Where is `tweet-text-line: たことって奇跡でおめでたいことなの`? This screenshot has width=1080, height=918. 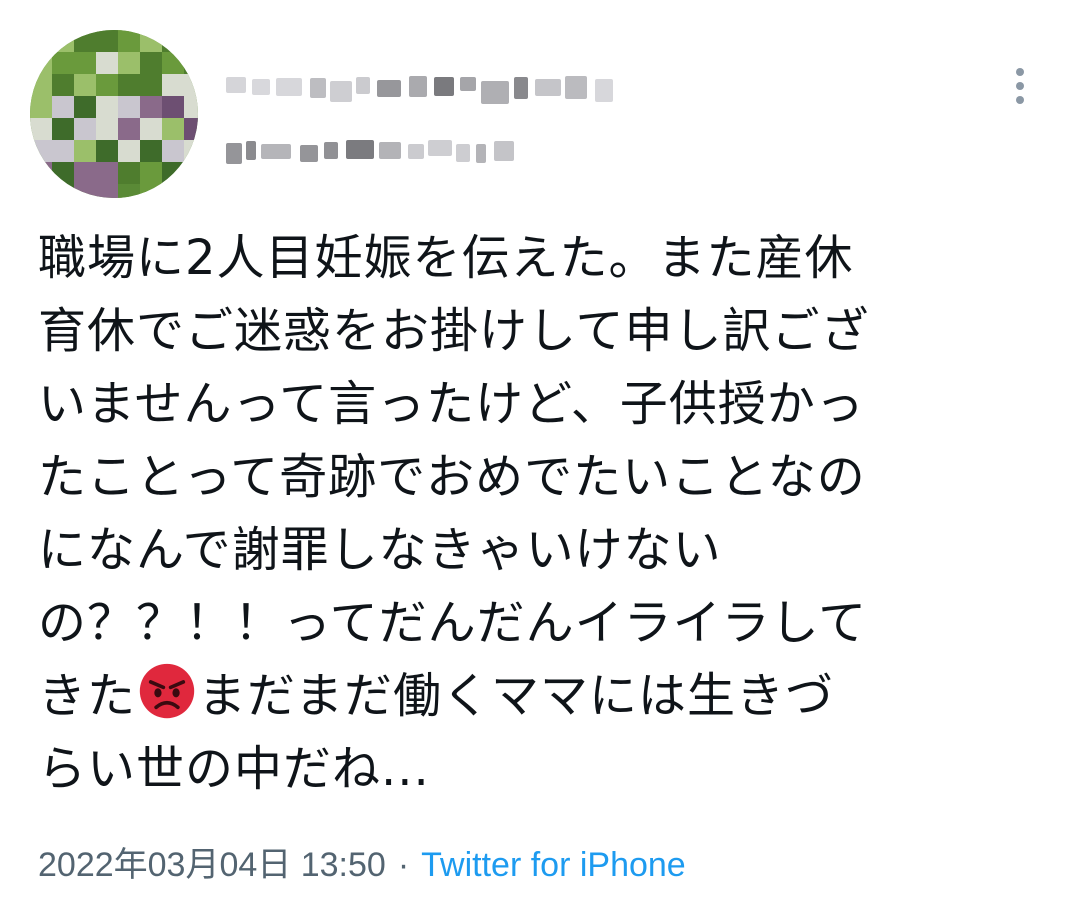 tweet-text-line: たことって奇跡でおめでたいことなの is located at coordinates (452, 477).